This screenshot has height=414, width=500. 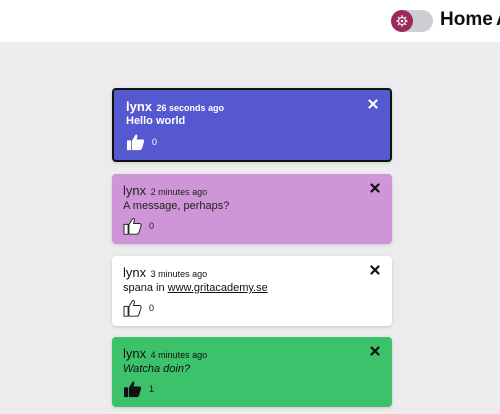 What do you see at coordinates (252, 125) in the screenshot?
I see `message-card: lynx 26 seconds ago Hello world 0` at bounding box center [252, 125].